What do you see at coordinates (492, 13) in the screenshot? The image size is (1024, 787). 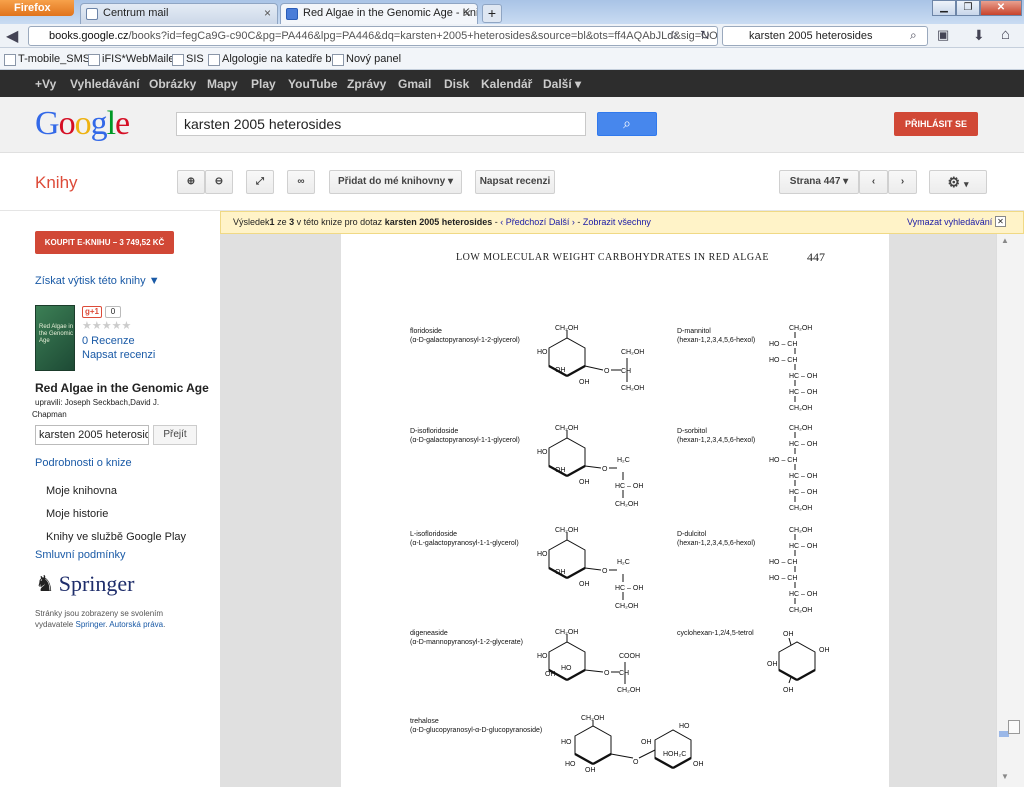 I see `new-tab-button: +` at bounding box center [492, 13].